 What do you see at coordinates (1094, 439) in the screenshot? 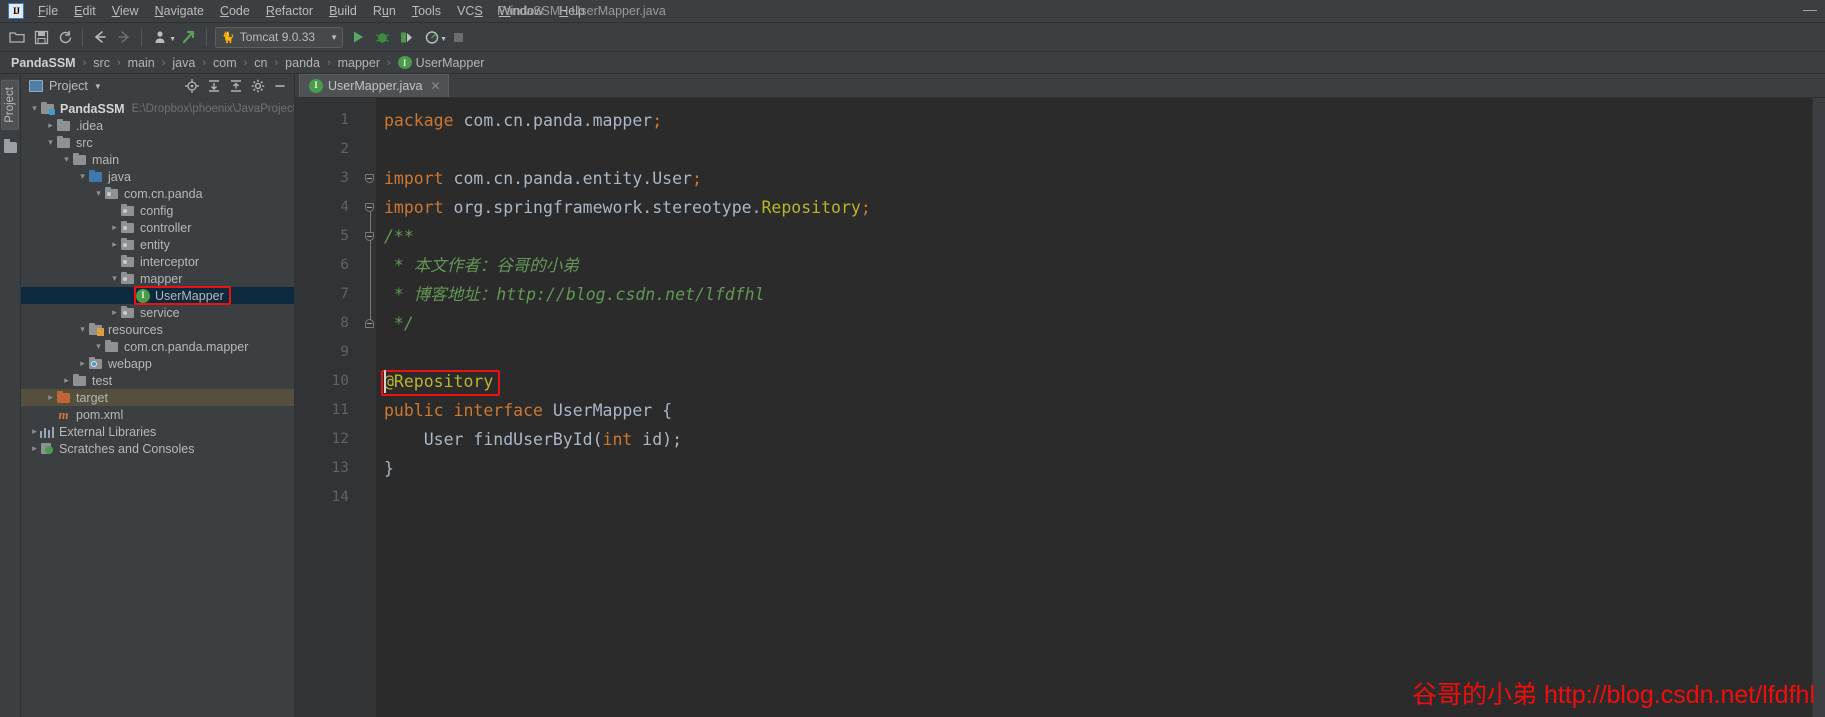
I see `code-line-12: User findUserById(int id);` at bounding box center [1094, 439].